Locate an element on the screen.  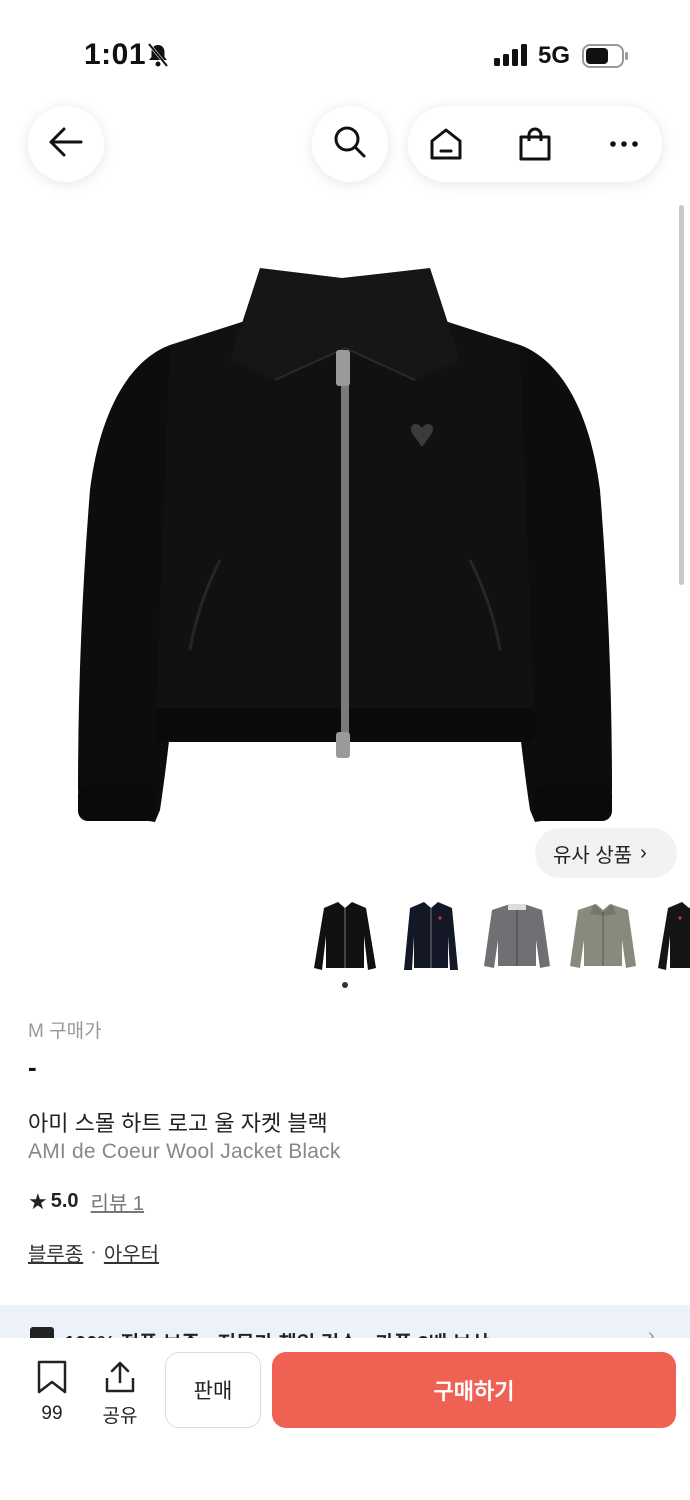
thumbnail-khaki-jacket is located at coordinates (603, 936).